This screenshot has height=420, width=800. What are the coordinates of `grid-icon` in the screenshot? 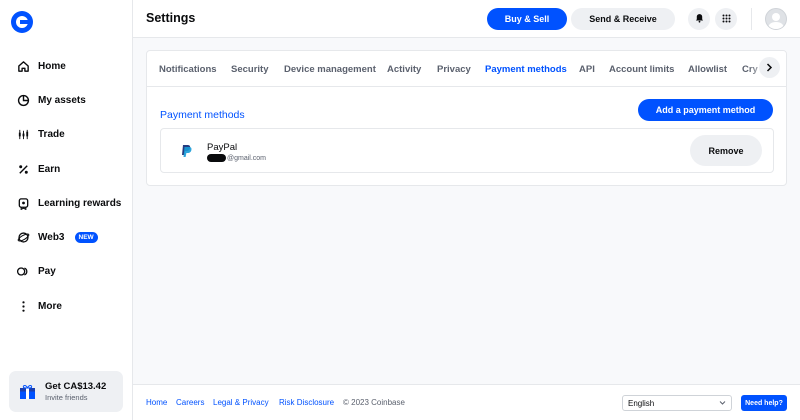 It's located at (726, 19).